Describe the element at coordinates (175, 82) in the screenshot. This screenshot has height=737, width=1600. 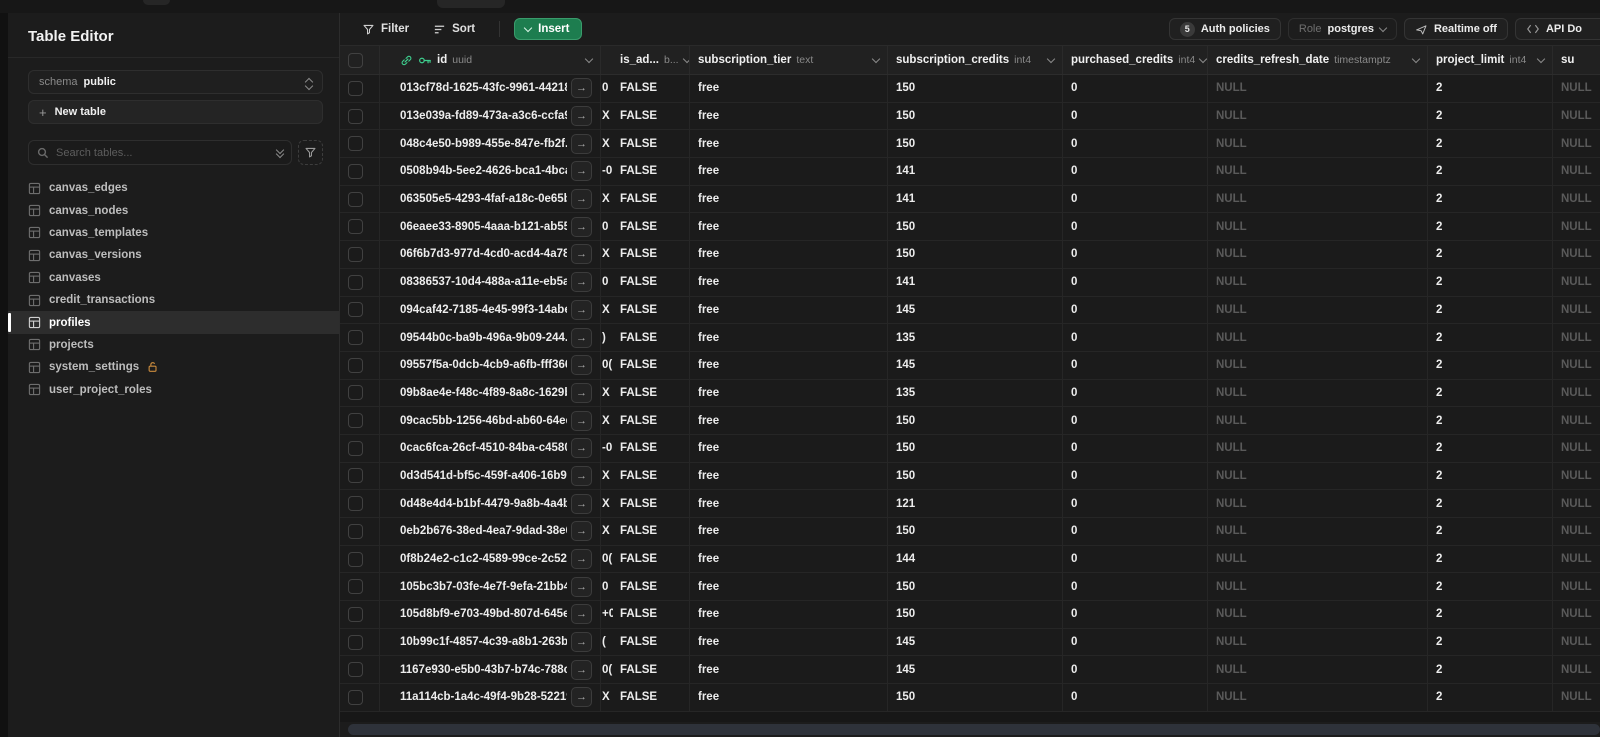
I see `schema-select: schema public` at that location.